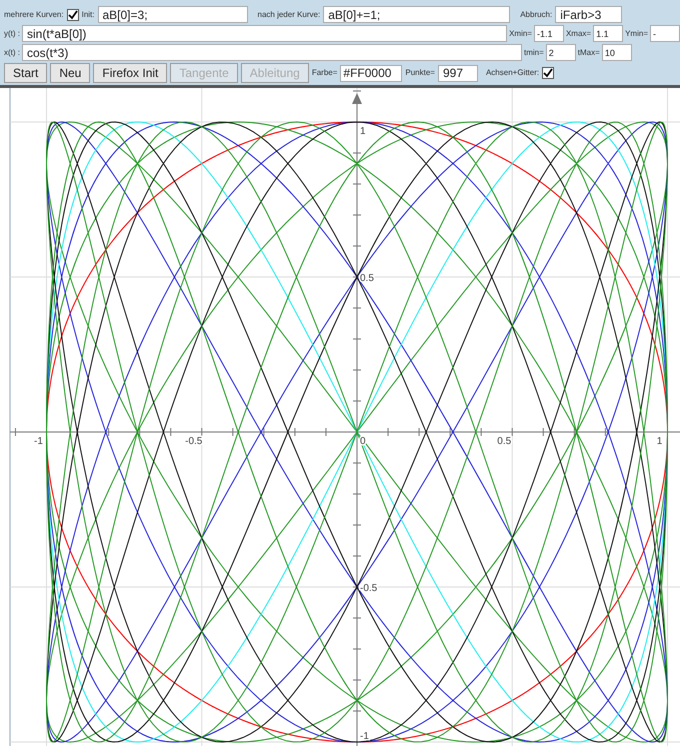  Describe the element at coordinates (588, 14) in the screenshot. I see `stop-condition-field: iFarb>3` at that location.